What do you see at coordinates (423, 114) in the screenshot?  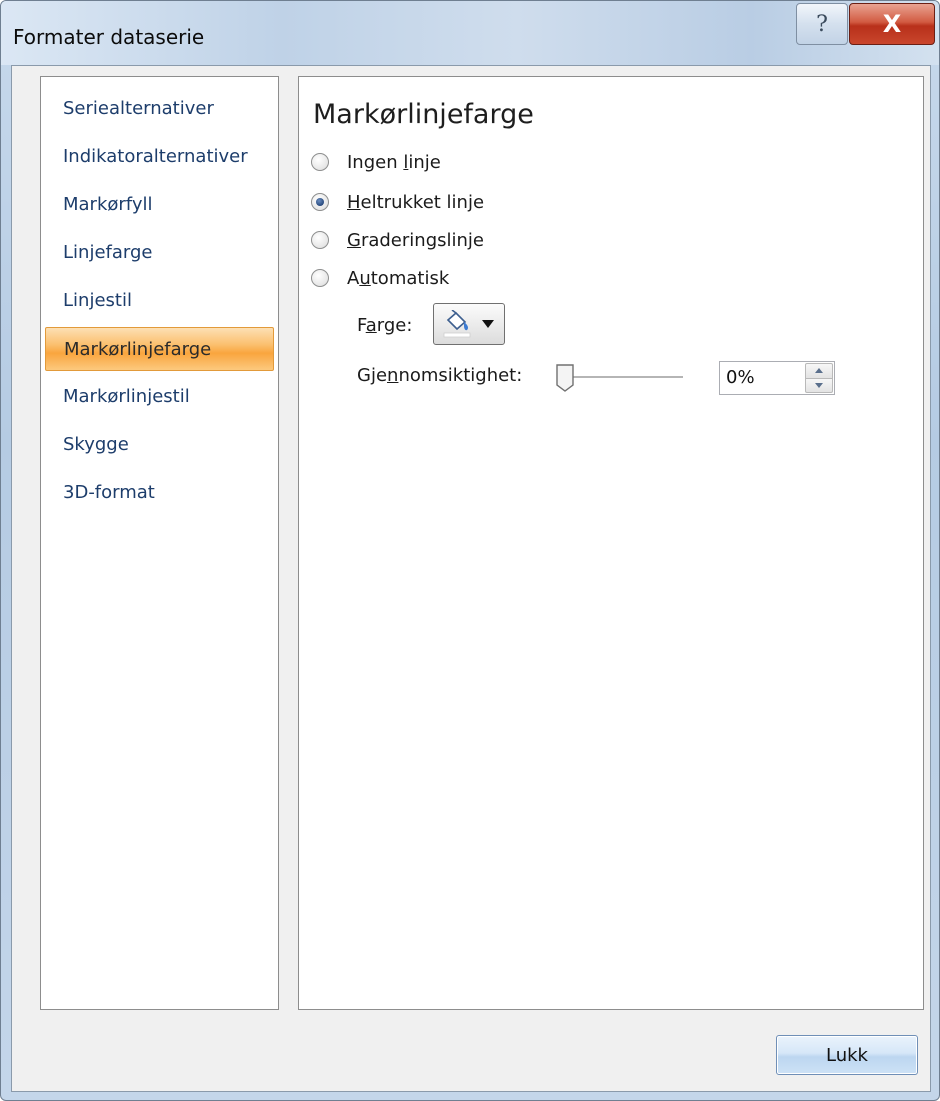 I see `section-title: Markørlinjefarge` at bounding box center [423, 114].